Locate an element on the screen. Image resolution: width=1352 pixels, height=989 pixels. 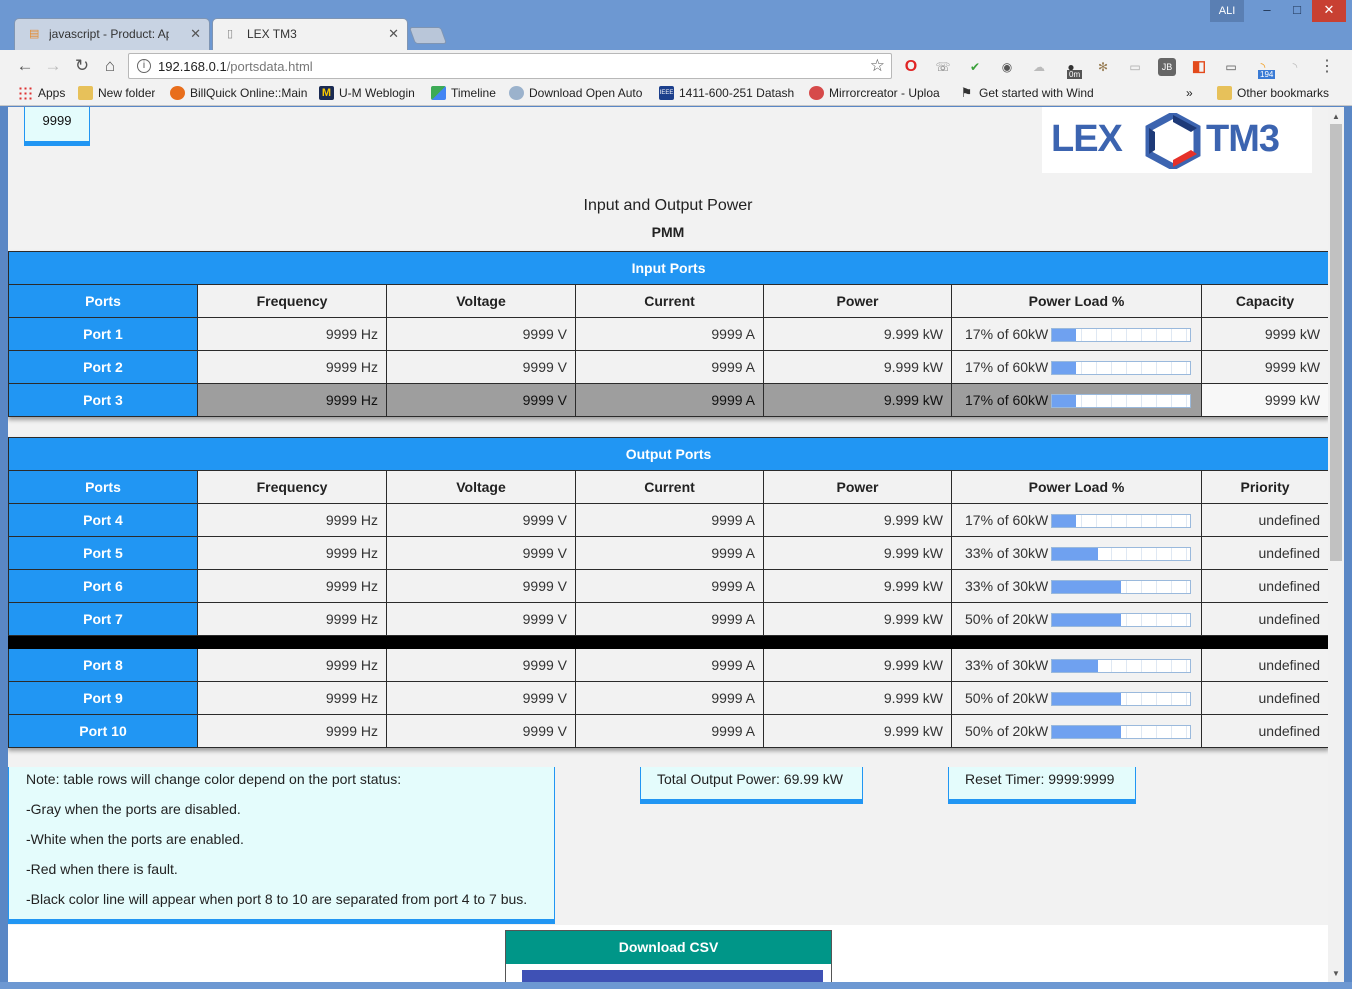
vertical-scrollbar: ▲ ▼ is located at coordinates (1336, 544).